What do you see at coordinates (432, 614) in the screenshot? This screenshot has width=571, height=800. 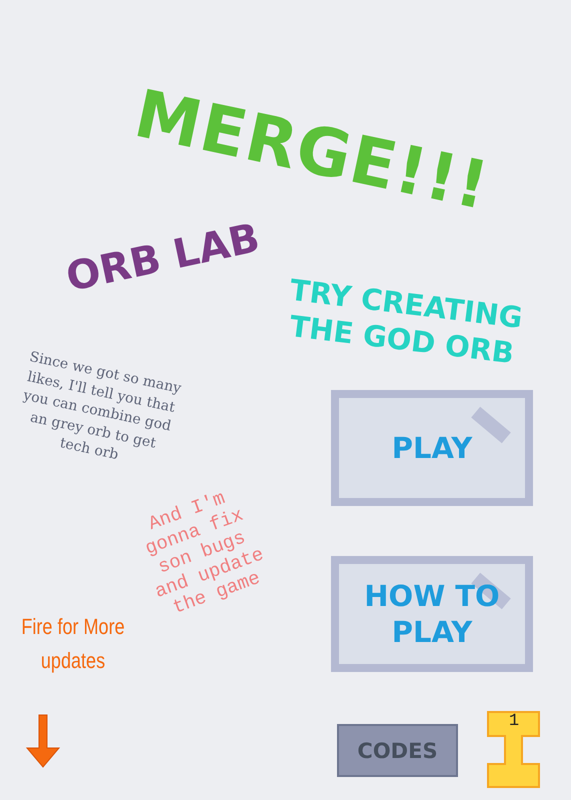 I see `menu-button: HOW TO PLAY` at bounding box center [432, 614].